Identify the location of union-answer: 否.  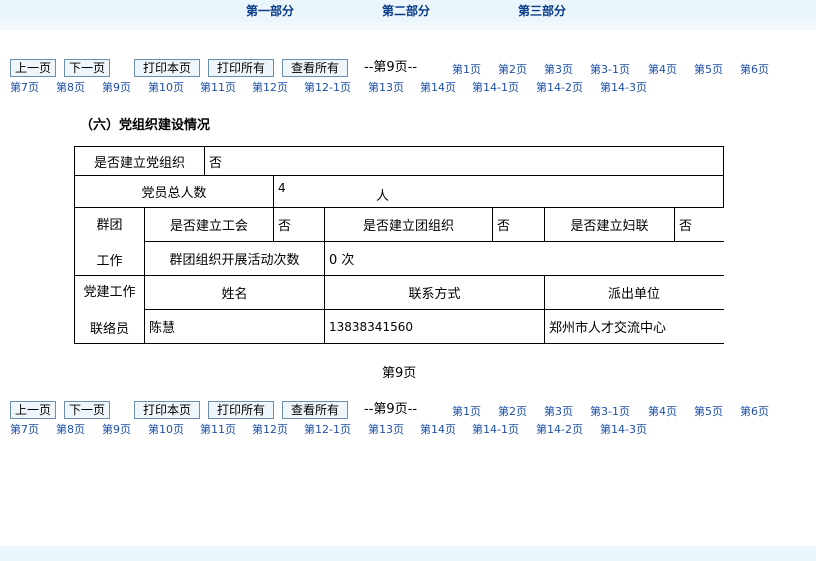
(285, 226).